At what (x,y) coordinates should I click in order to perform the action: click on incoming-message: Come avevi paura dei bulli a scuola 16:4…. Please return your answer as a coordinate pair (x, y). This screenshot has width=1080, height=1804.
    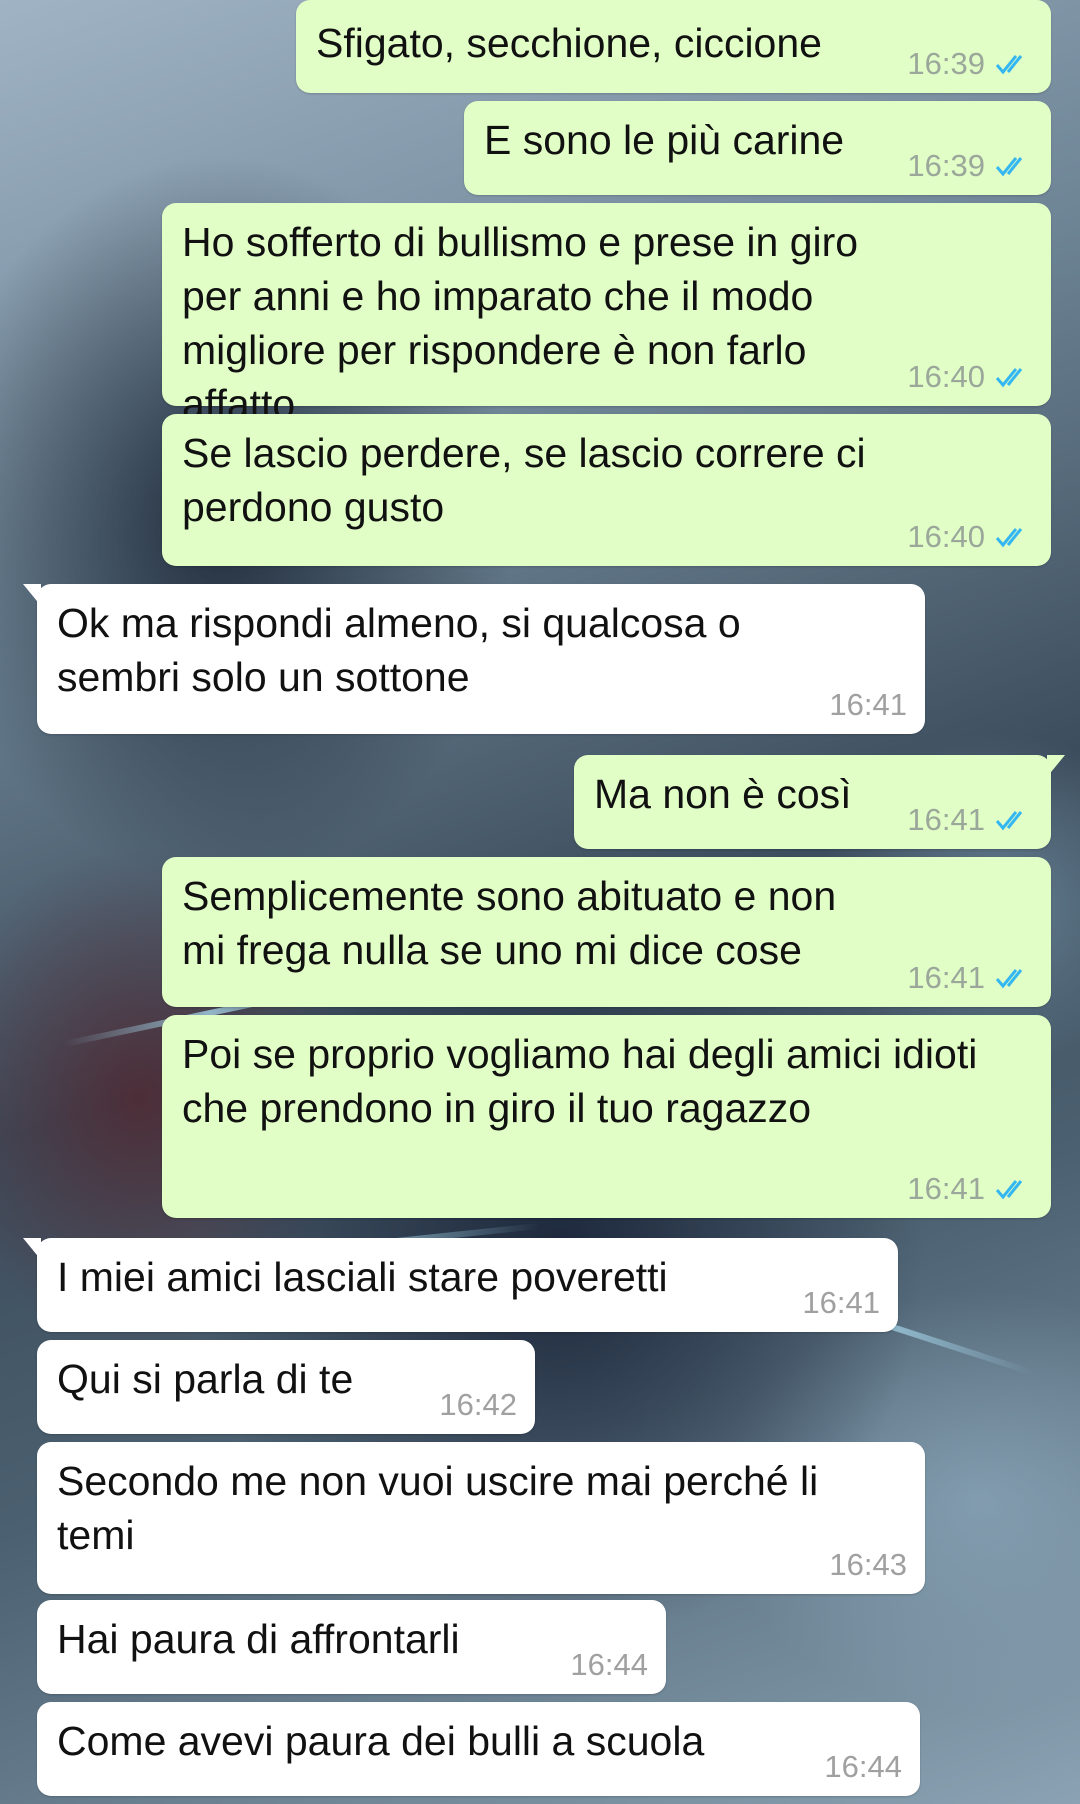
    Looking at the image, I should click on (478, 1749).